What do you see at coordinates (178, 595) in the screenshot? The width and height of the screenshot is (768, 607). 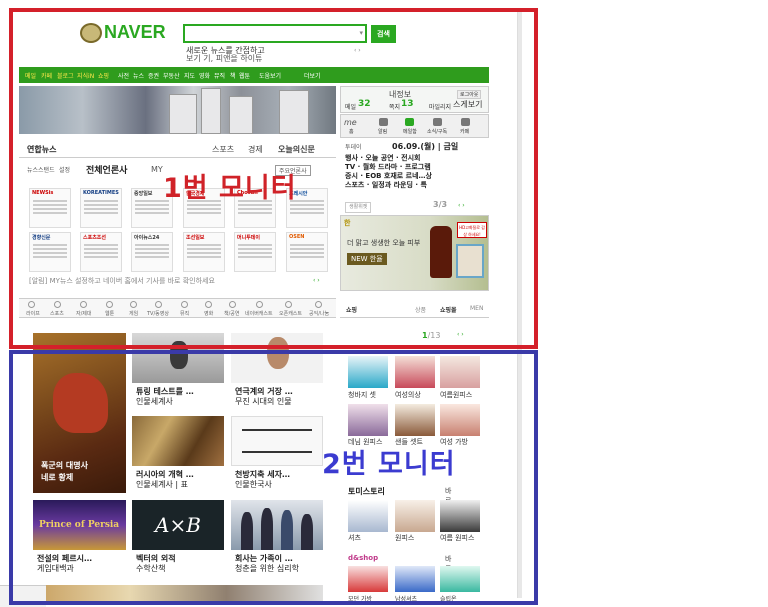 I see `cast-row-partial` at bounding box center [178, 595].